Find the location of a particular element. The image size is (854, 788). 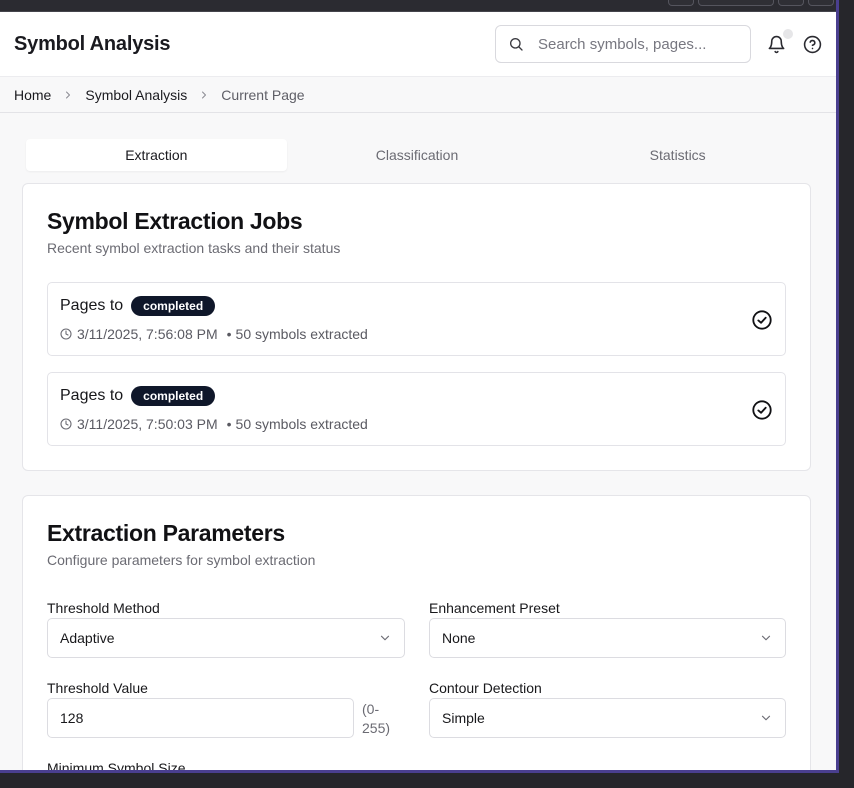

params-card-title: Extraction Parameters is located at coordinates (166, 533).